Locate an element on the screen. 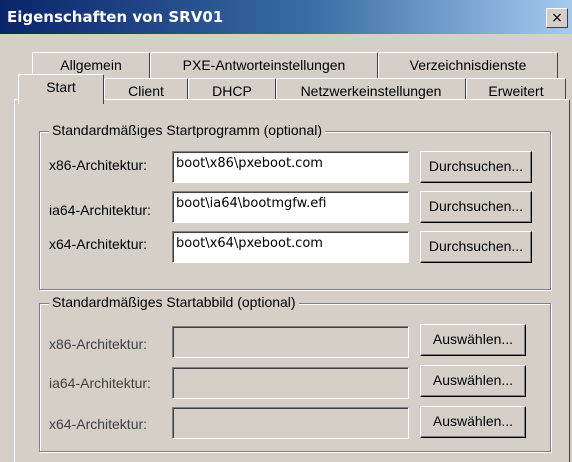 The image size is (572, 462). x86-program-label: x86-Architektur: is located at coordinates (98, 165).